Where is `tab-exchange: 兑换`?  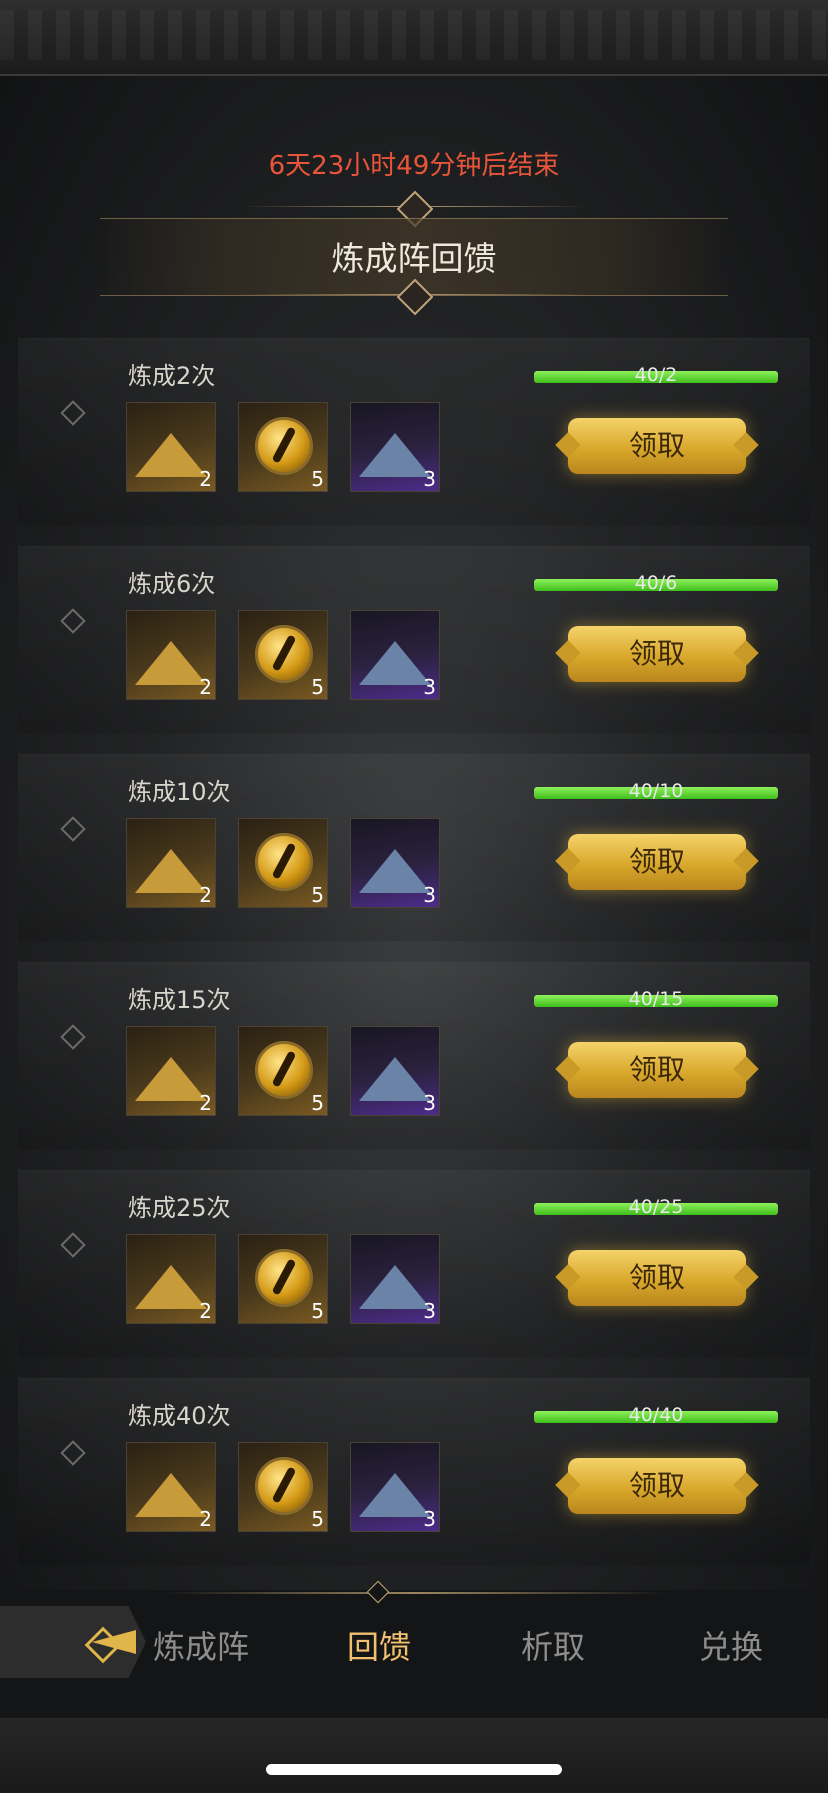 tab-exchange: 兑换 is located at coordinates (731, 1645).